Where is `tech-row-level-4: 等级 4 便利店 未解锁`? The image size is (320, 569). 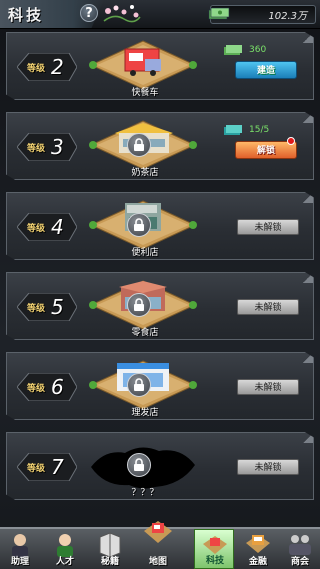 tech-row-level-4: 等级 4 便利店 未解锁 is located at coordinates (160, 226).